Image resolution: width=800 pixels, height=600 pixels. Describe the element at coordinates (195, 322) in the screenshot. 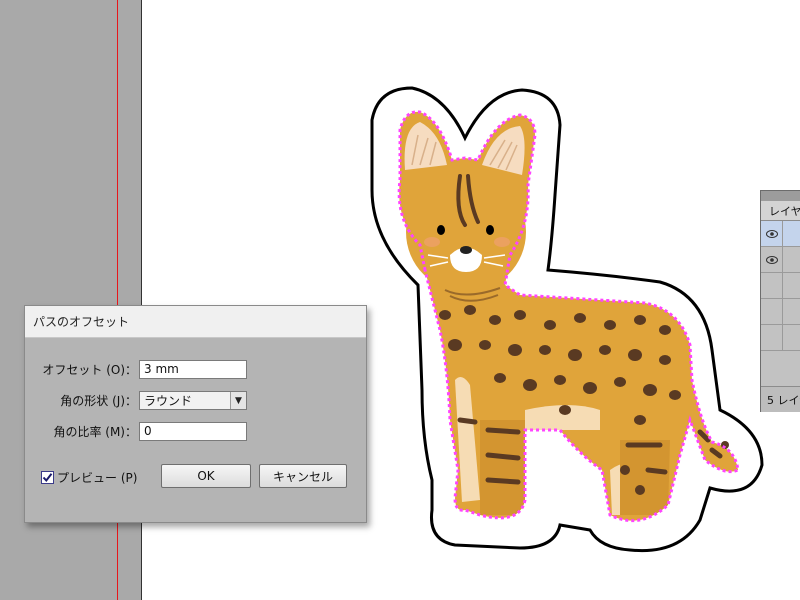

I see `dialog-titlebar: パスのオフセット` at that location.